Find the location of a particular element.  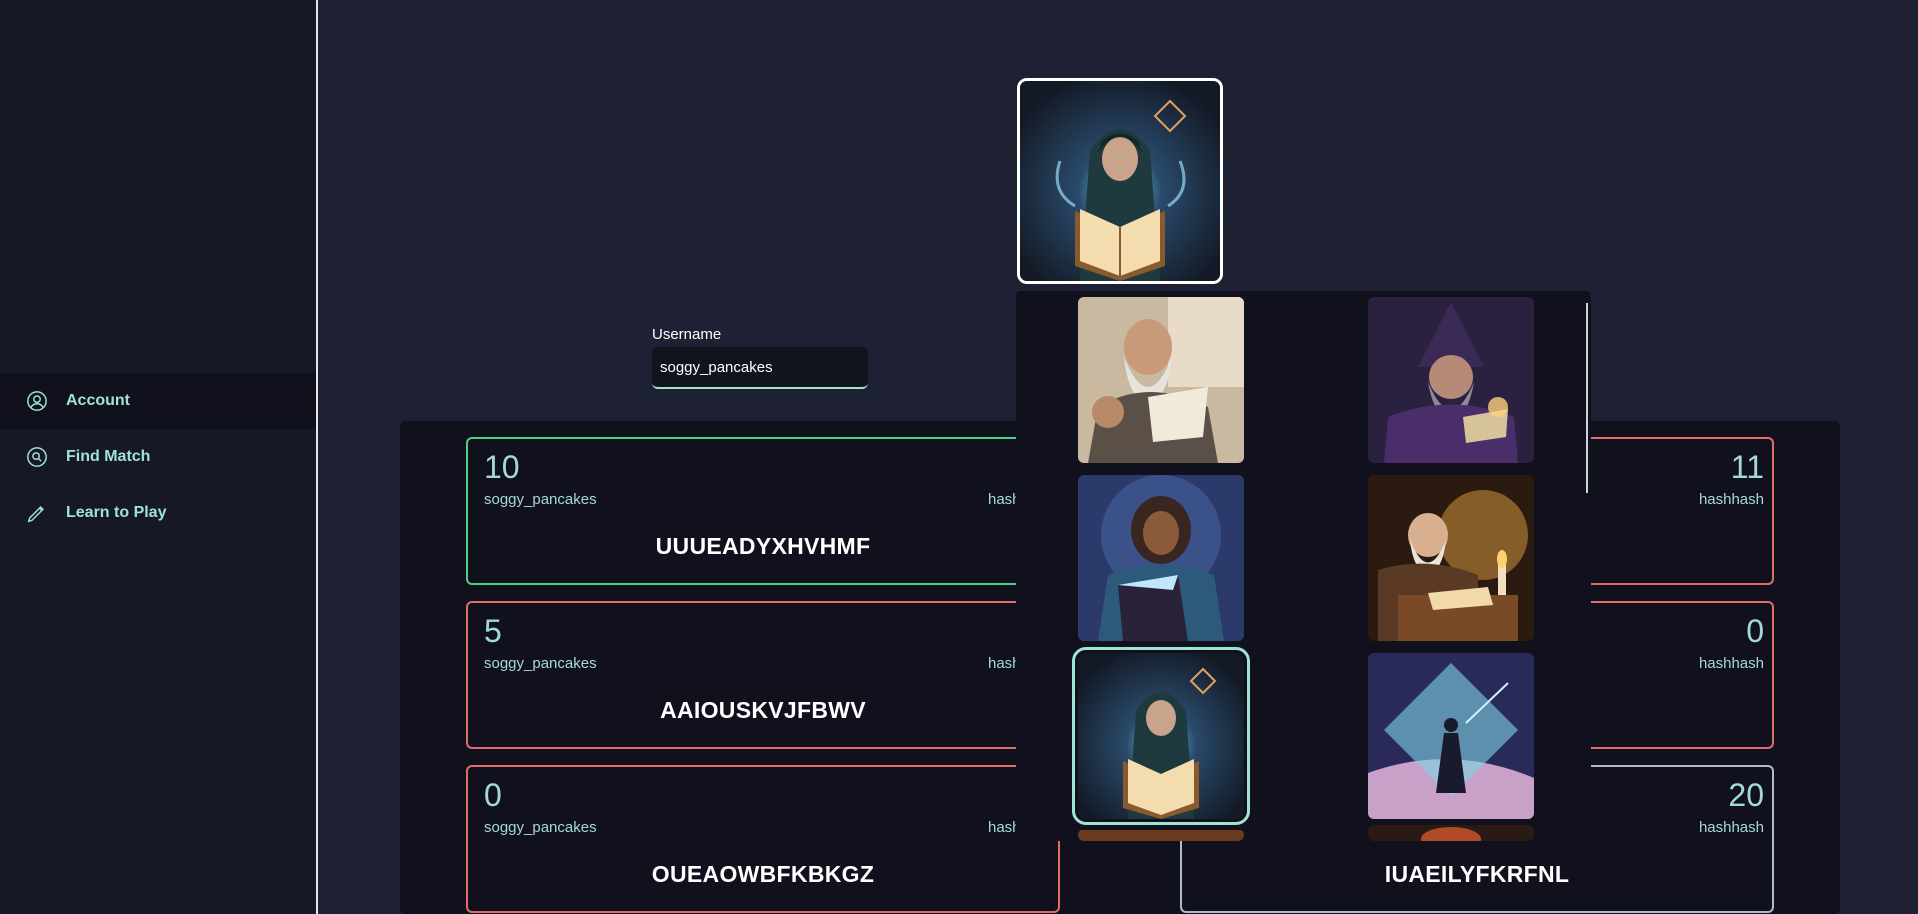

hooded-mage-avatar-image is located at coordinates (1120, 181).